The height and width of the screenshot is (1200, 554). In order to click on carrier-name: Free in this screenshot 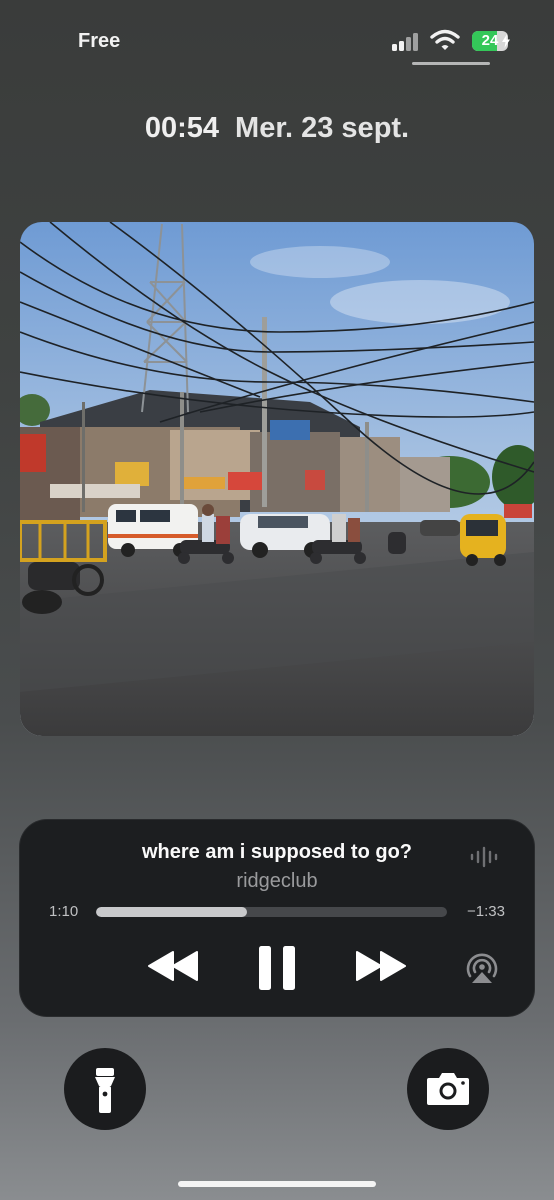, I will do `click(99, 41)`.